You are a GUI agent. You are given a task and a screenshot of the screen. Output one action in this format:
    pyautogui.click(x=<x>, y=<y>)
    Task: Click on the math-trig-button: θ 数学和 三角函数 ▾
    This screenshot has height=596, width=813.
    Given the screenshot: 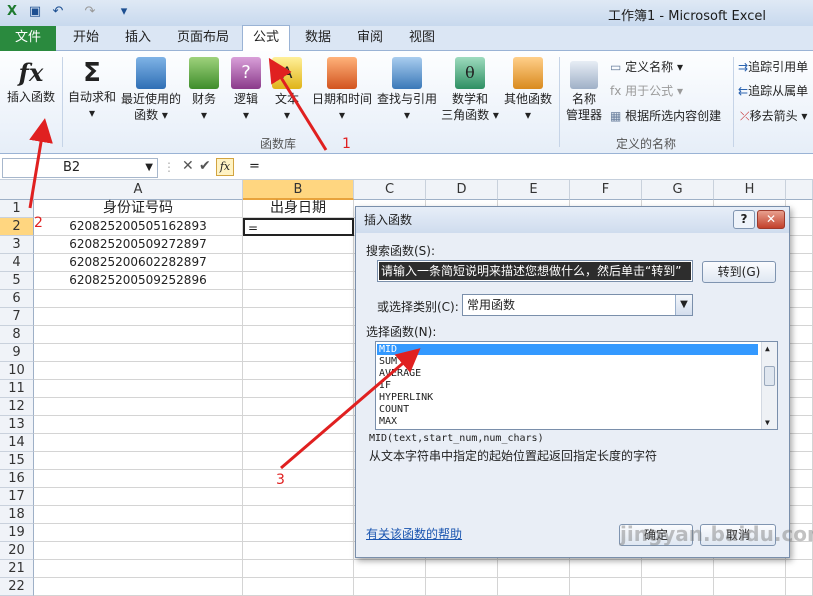 What is the action you would take?
    pyautogui.click(x=470, y=90)
    